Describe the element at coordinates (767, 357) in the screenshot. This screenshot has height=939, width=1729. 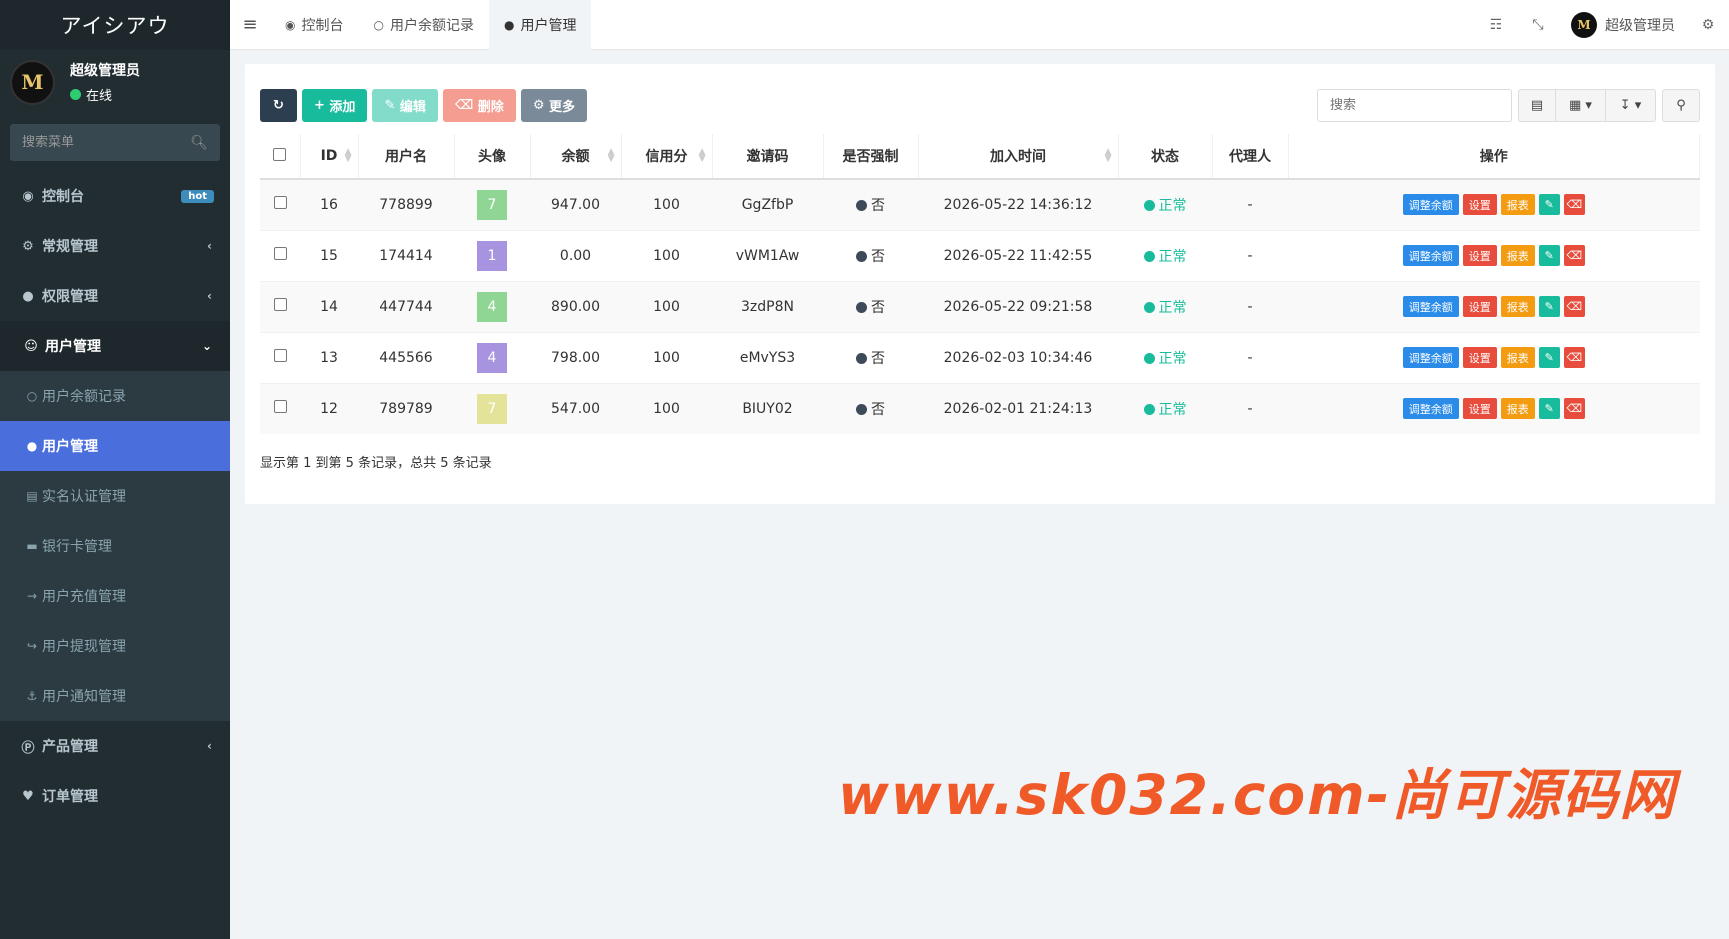
I see `cell-invite-code: eMvYS3` at that location.